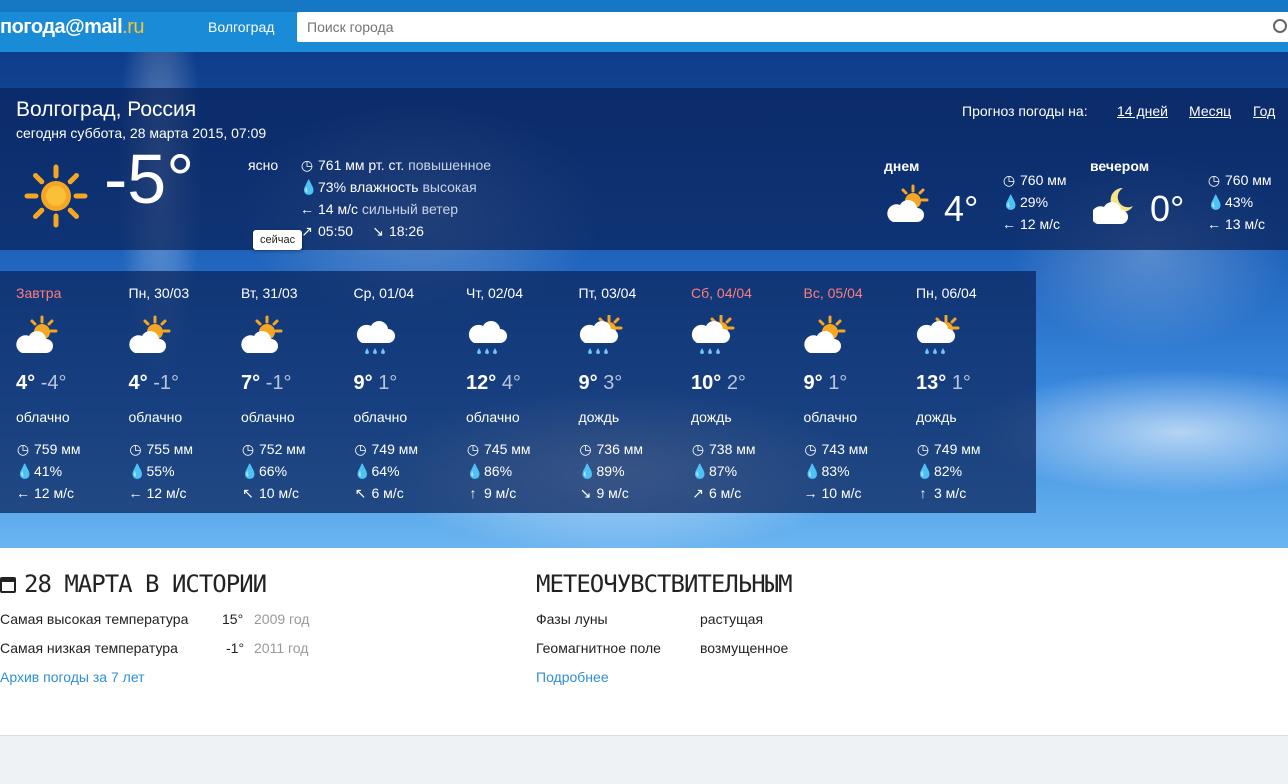  What do you see at coordinates (610, 471) in the screenshot?
I see `day-humidity-value: 89%` at bounding box center [610, 471].